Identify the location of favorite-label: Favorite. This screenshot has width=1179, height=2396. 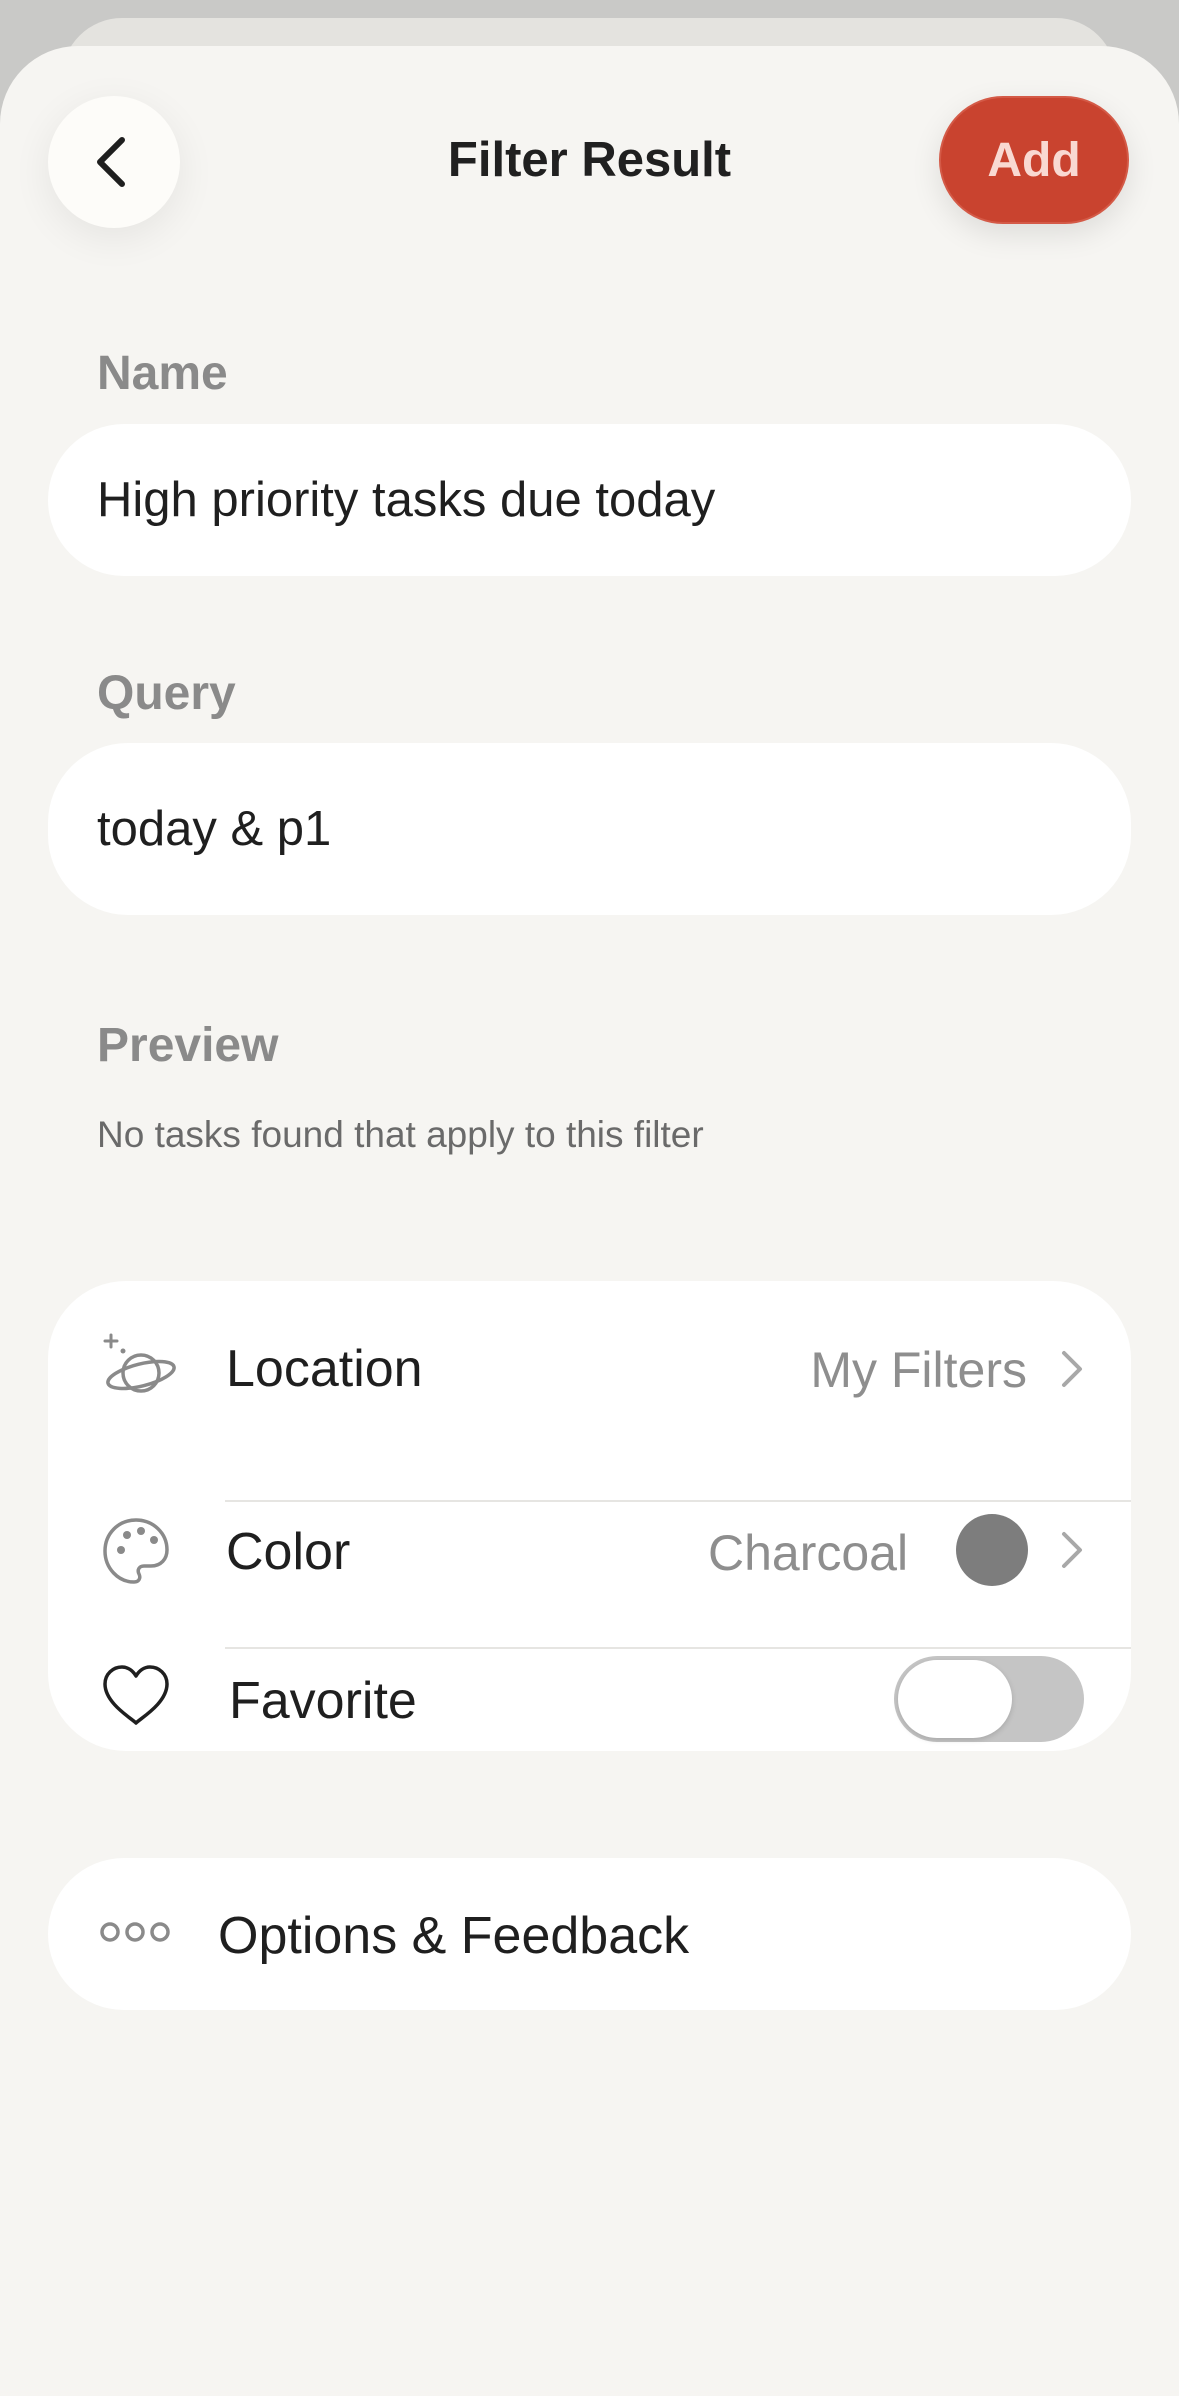
(323, 1701).